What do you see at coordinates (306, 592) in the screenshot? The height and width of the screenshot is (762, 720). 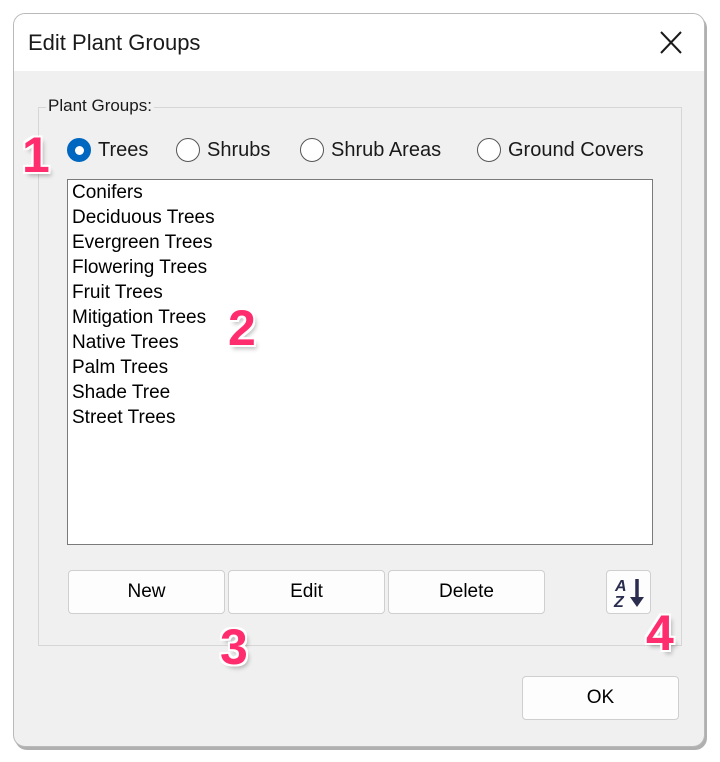 I see `edit-button: Edit` at bounding box center [306, 592].